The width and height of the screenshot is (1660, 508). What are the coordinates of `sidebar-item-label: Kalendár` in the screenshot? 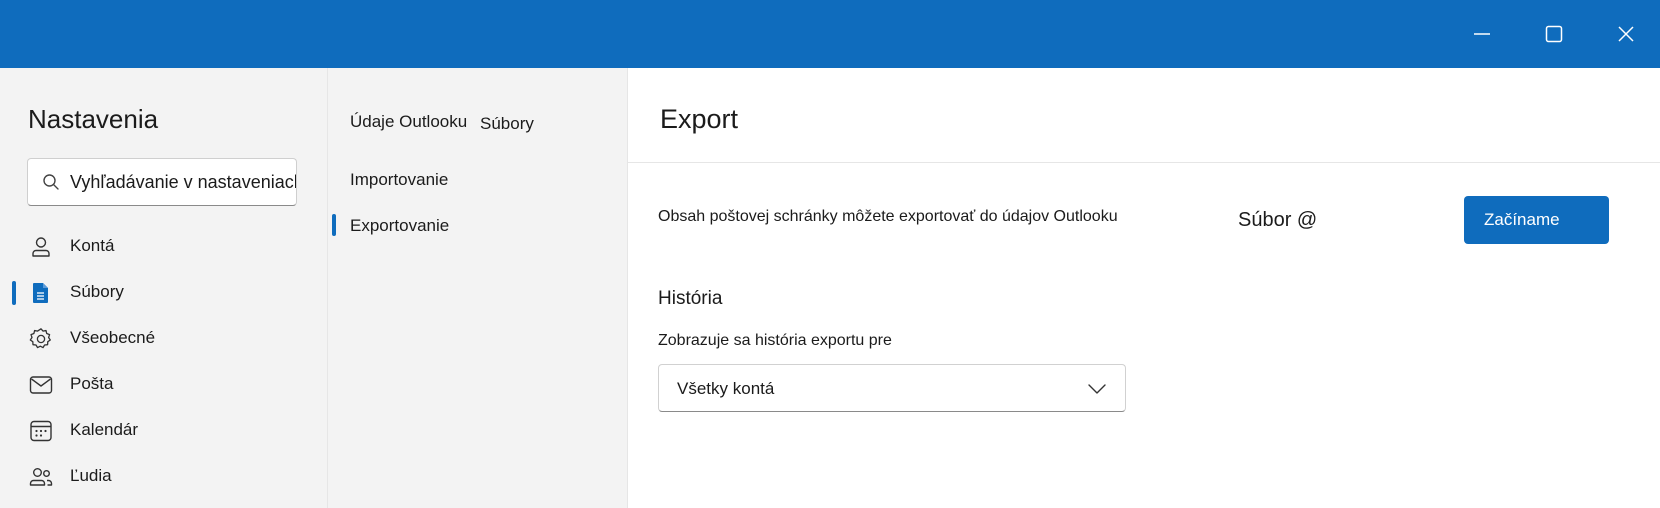 It's located at (104, 429).